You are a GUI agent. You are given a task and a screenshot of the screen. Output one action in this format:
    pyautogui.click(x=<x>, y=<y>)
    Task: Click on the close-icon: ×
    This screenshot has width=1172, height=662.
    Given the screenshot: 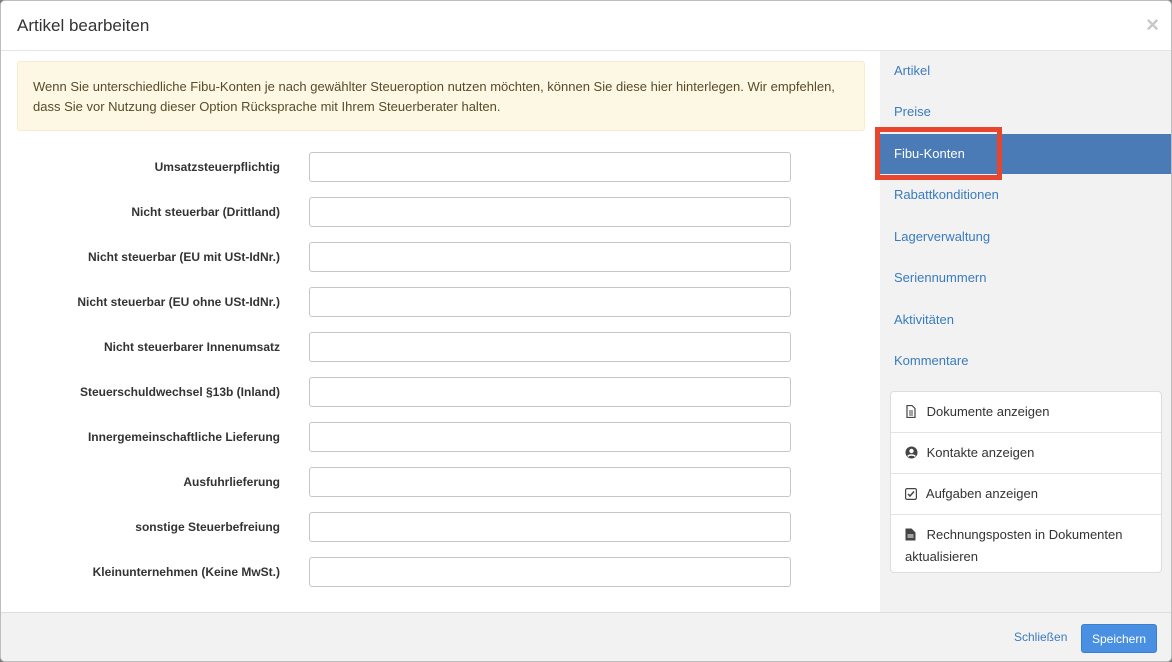 What is the action you would take?
    pyautogui.click(x=1152, y=25)
    